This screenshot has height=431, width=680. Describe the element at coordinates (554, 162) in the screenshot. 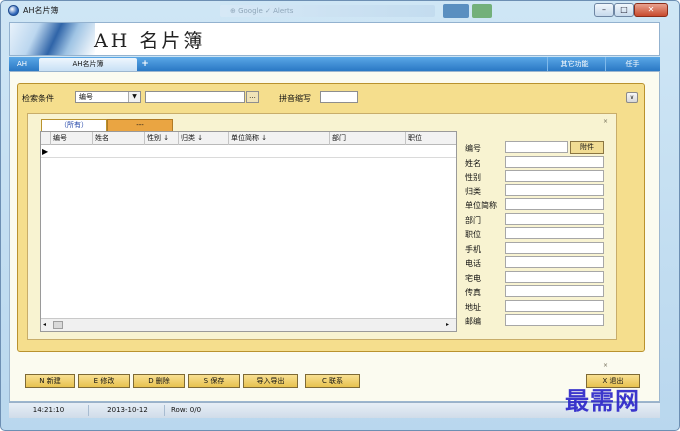

I see `field-name` at that location.